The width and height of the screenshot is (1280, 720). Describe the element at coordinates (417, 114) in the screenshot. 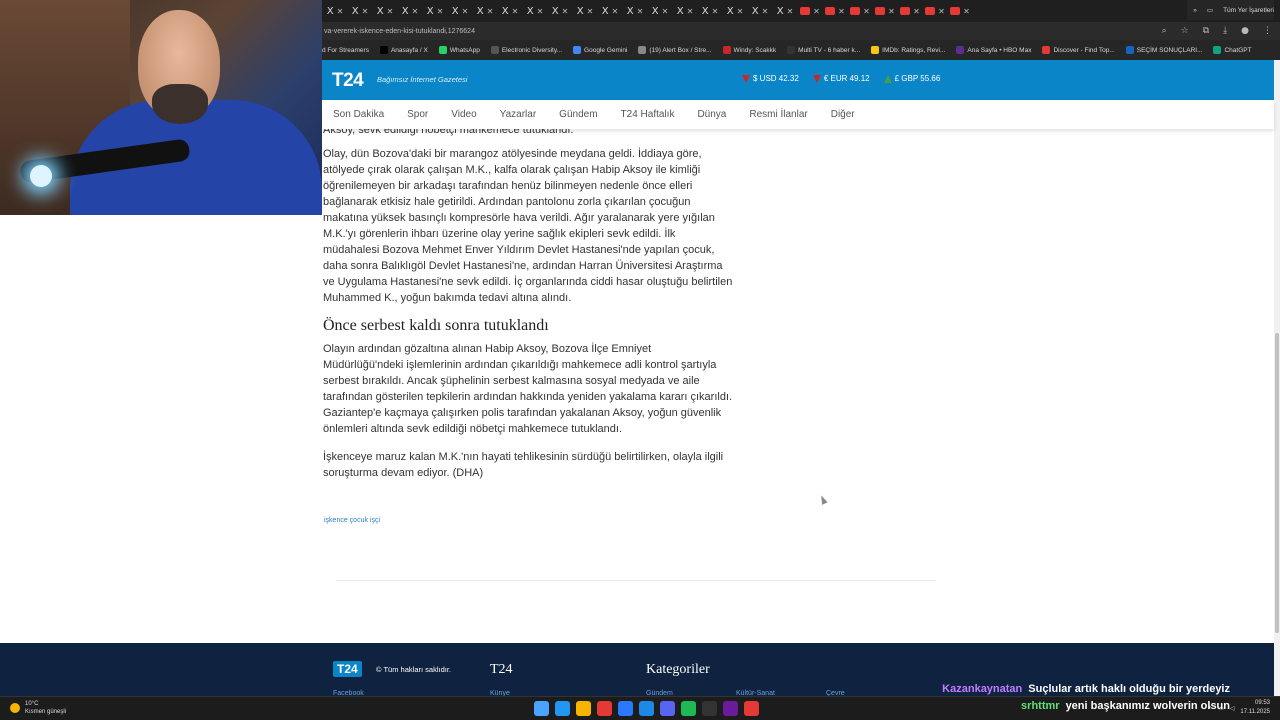

I see `nav-item: Spor` at that location.